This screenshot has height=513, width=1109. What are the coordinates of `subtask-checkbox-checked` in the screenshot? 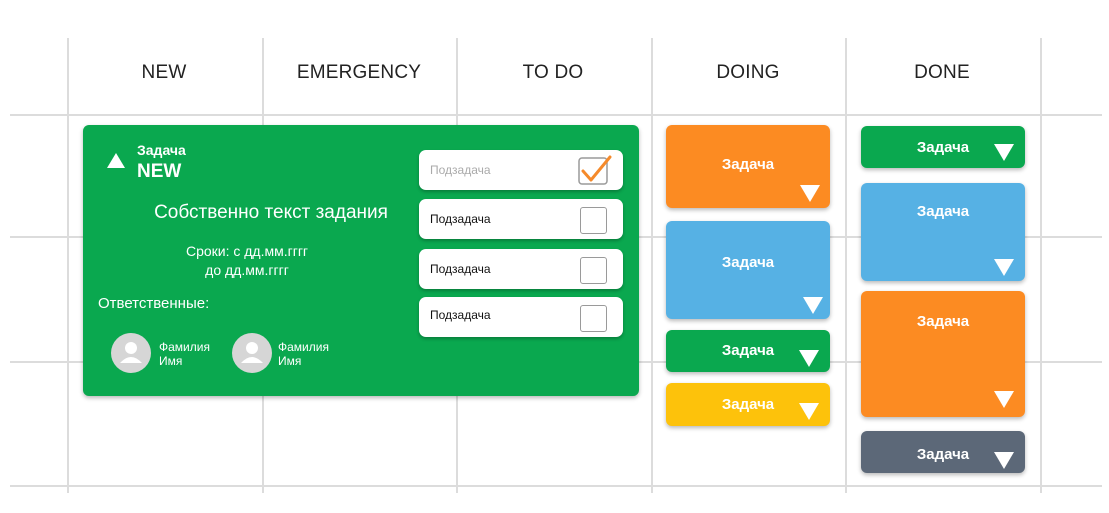 It's located at (595, 169).